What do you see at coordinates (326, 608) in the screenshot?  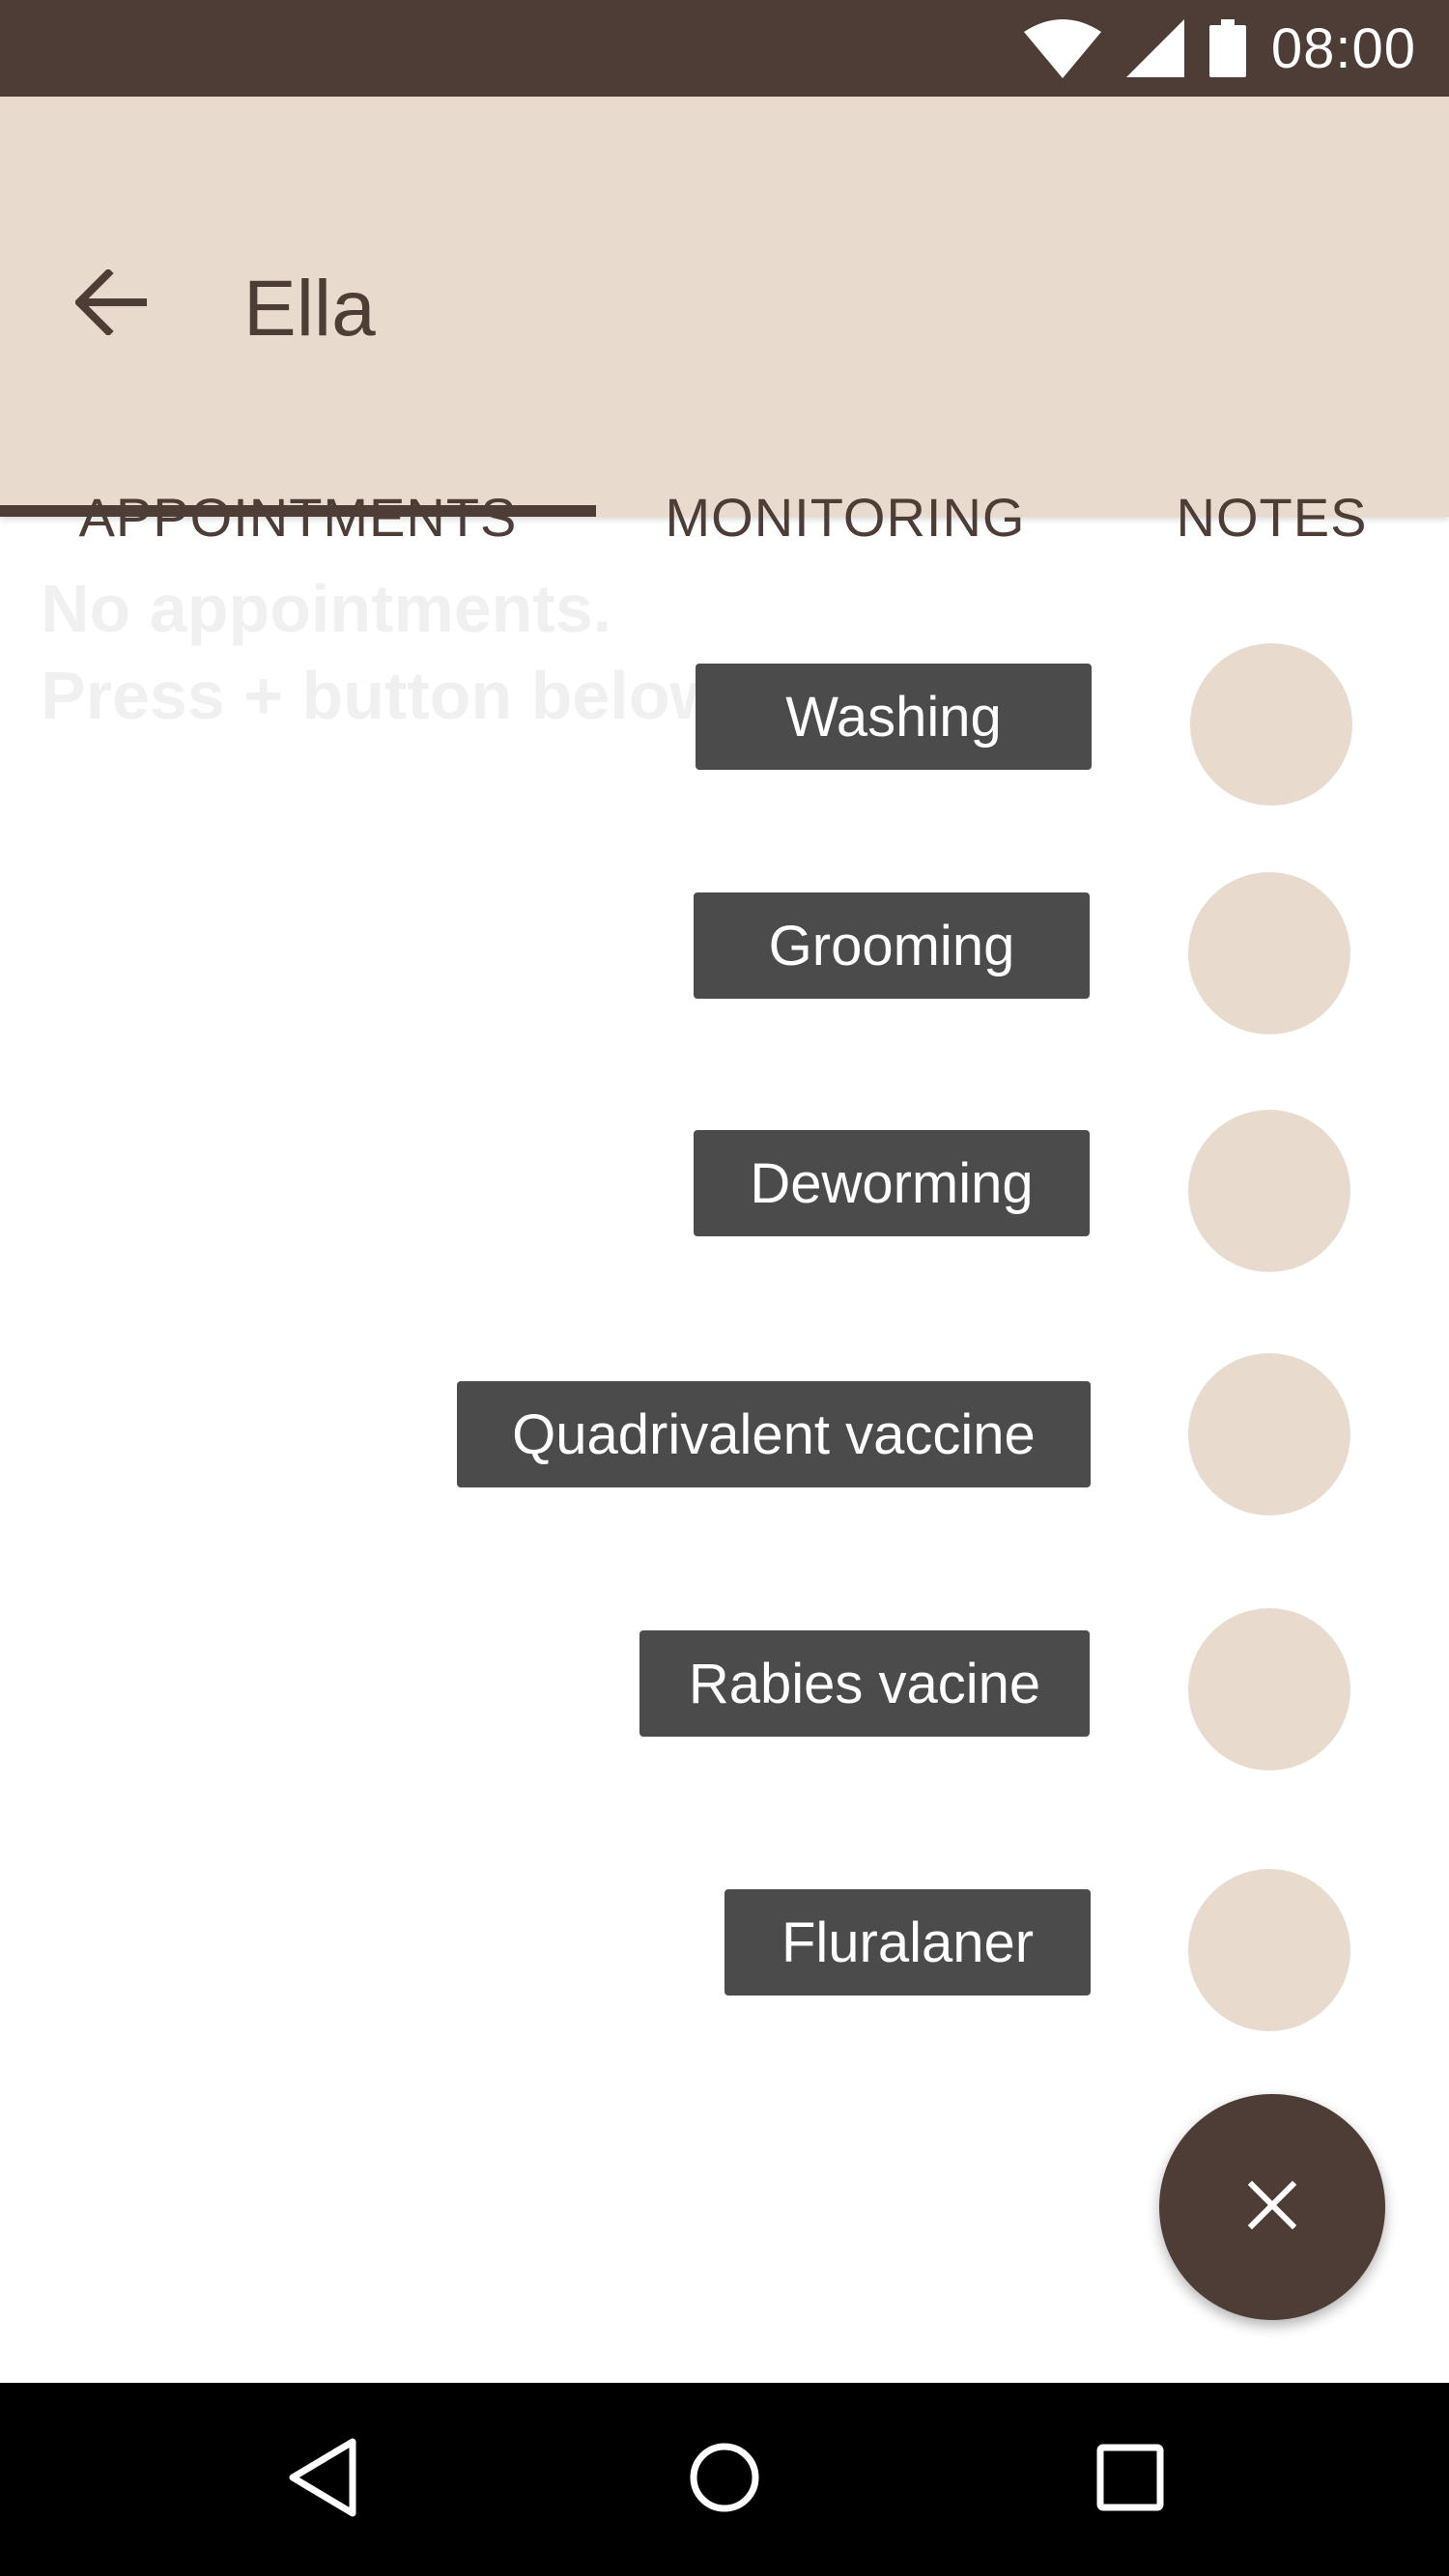 I see `empty-state-line-1: No appointments.` at bounding box center [326, 608].